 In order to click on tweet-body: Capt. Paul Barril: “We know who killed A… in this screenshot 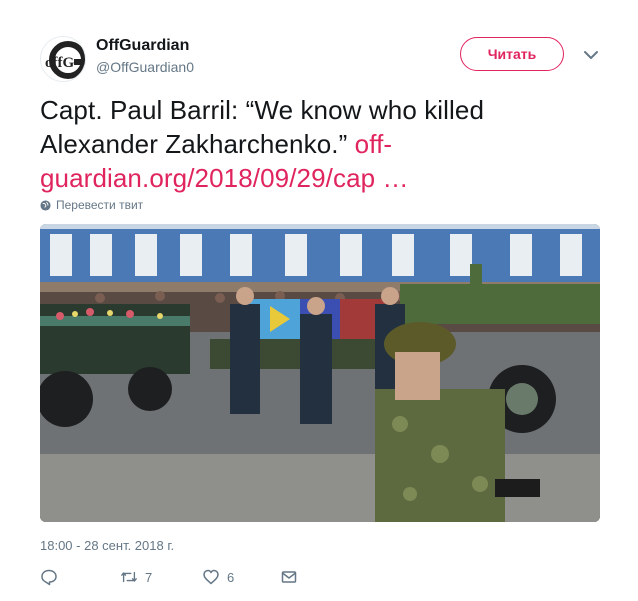, I will do `click(262, 127)`.